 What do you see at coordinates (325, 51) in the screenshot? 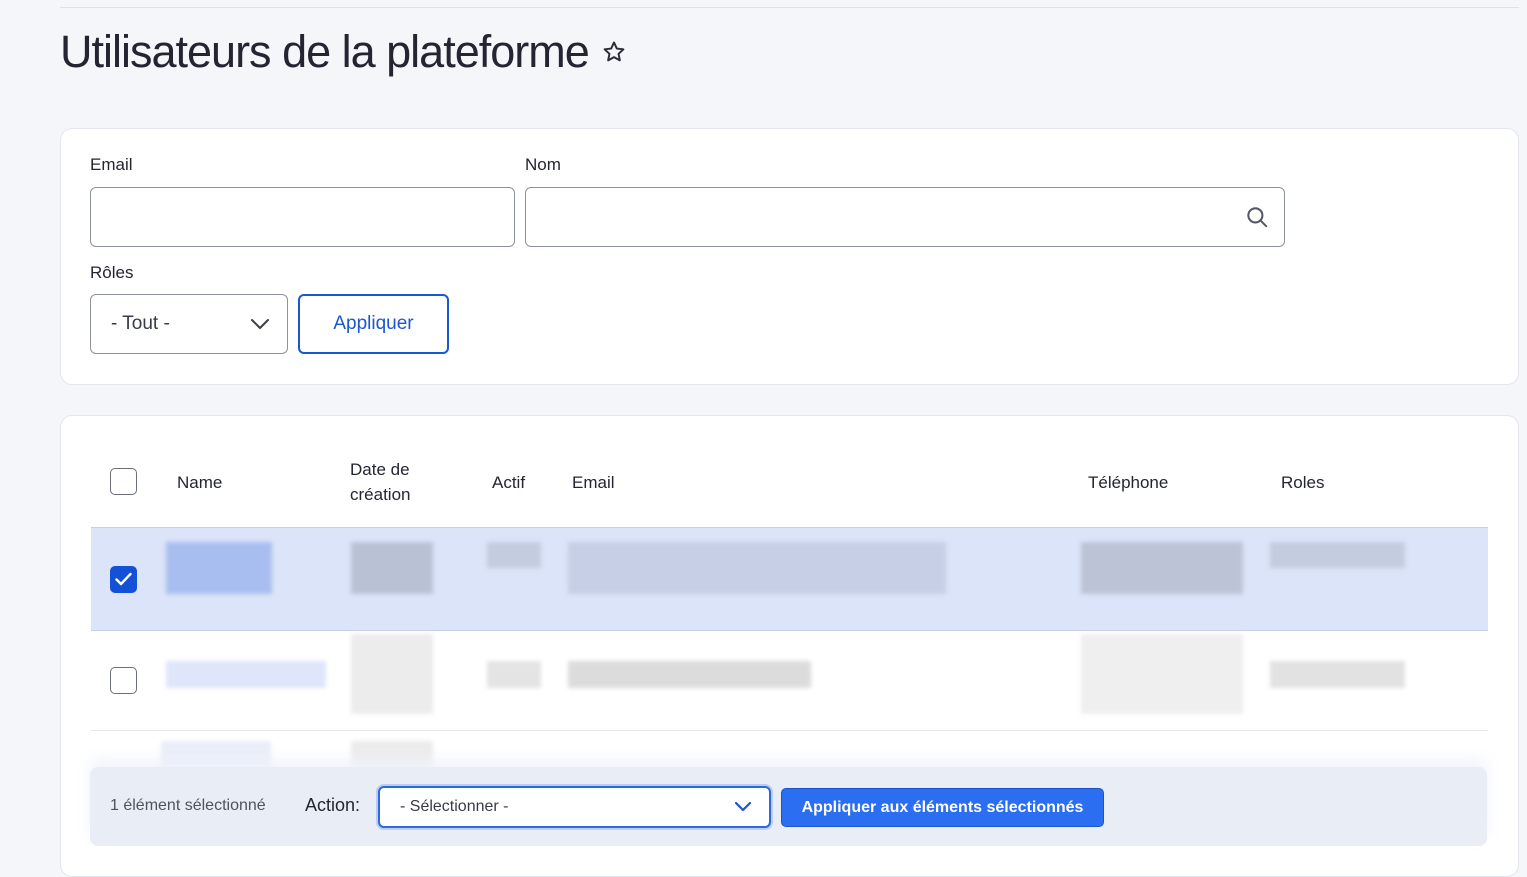
I see `page-title-text: Utilisateurs de la plateforme` at bounding box center [325, 51].